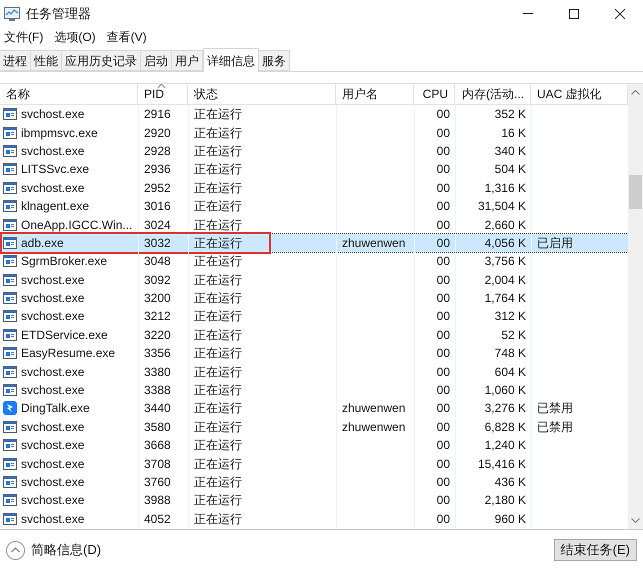 Image resolution: width=643 pixels, height=570 pixels. I want to click on menu-item: 选项(O), so click(75, 37).